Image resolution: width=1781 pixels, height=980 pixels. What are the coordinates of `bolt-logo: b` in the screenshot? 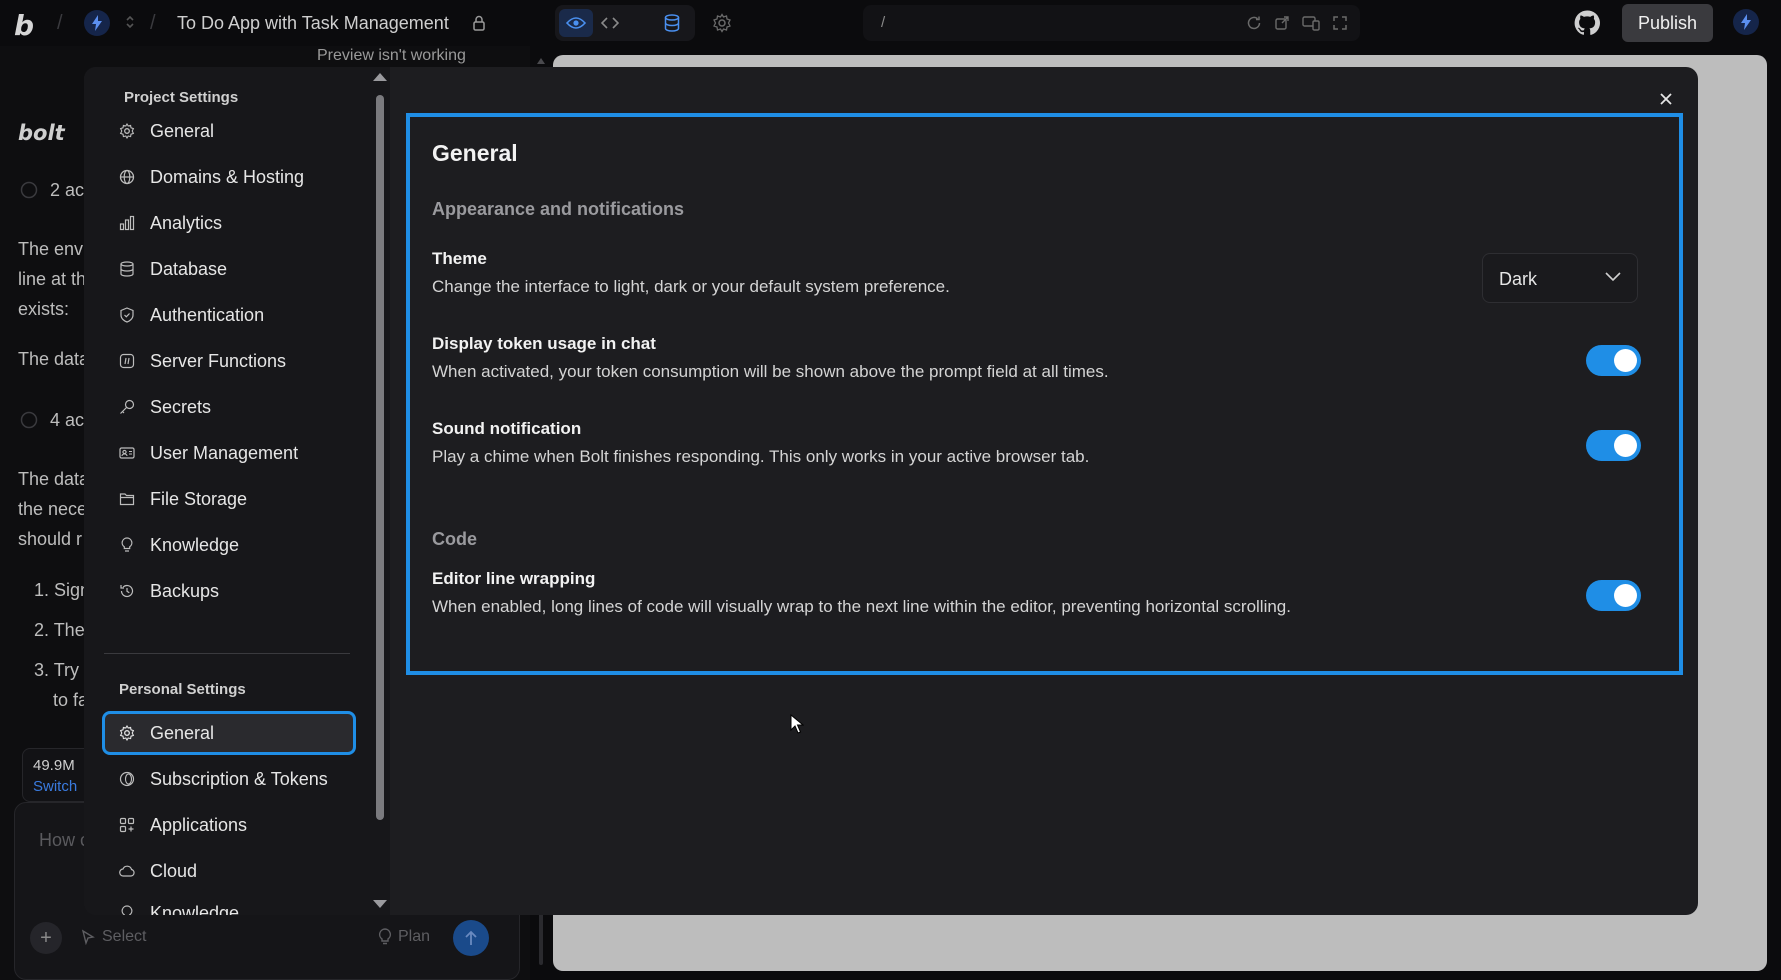 It's located at (24, 25).